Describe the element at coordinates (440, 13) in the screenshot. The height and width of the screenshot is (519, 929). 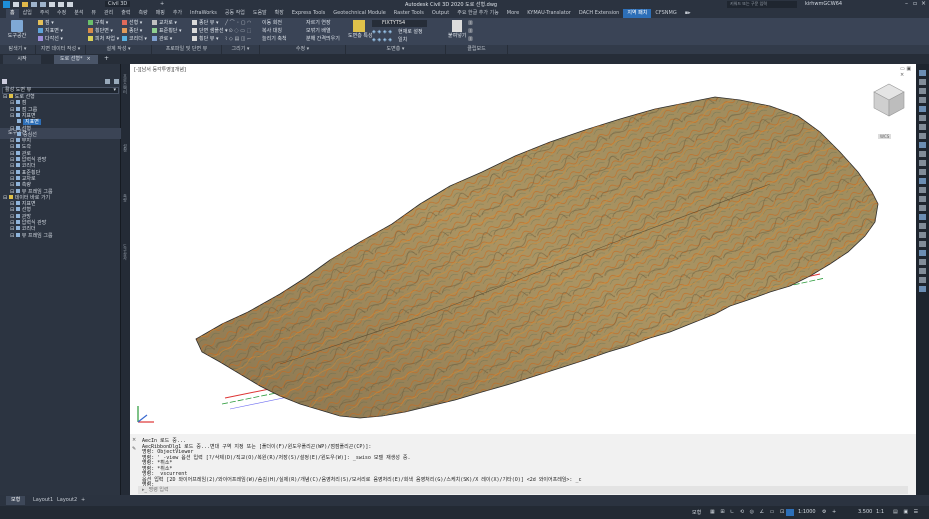
I see `ribbon-tab: Output` at that location.